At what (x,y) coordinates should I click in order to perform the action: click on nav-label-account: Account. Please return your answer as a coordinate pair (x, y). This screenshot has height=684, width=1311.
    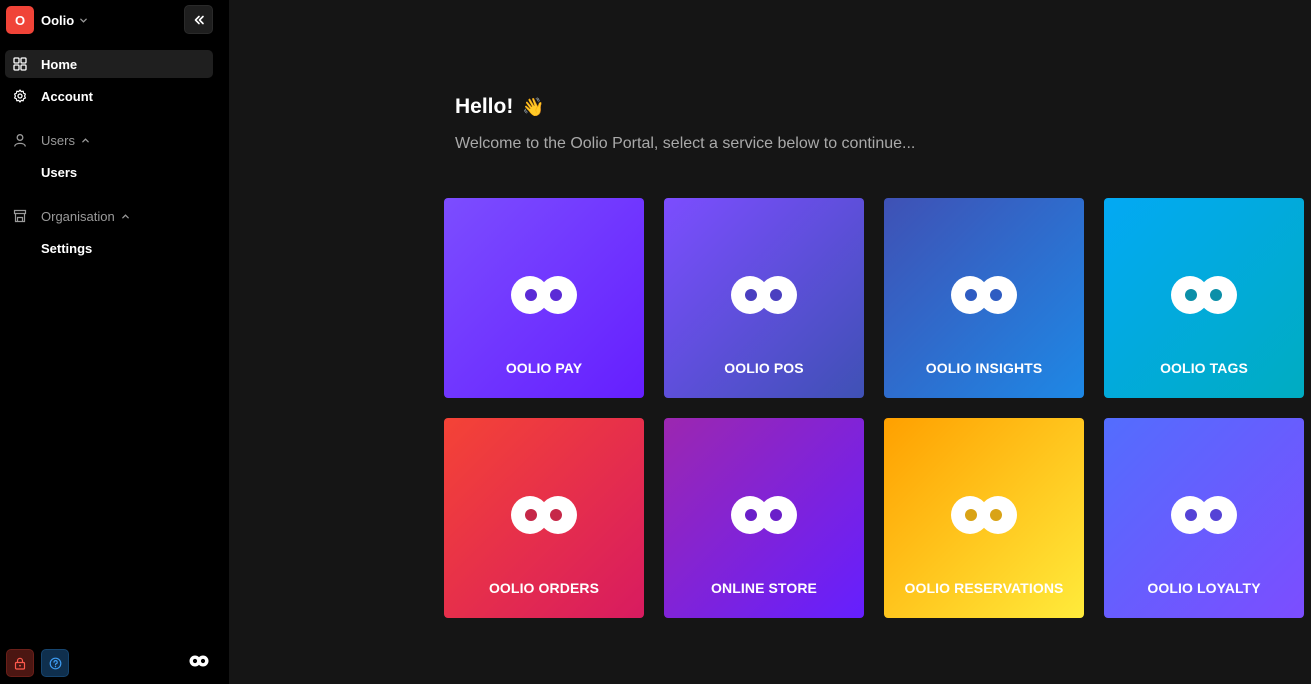
    Looking at the image, I should click on (67, 96).